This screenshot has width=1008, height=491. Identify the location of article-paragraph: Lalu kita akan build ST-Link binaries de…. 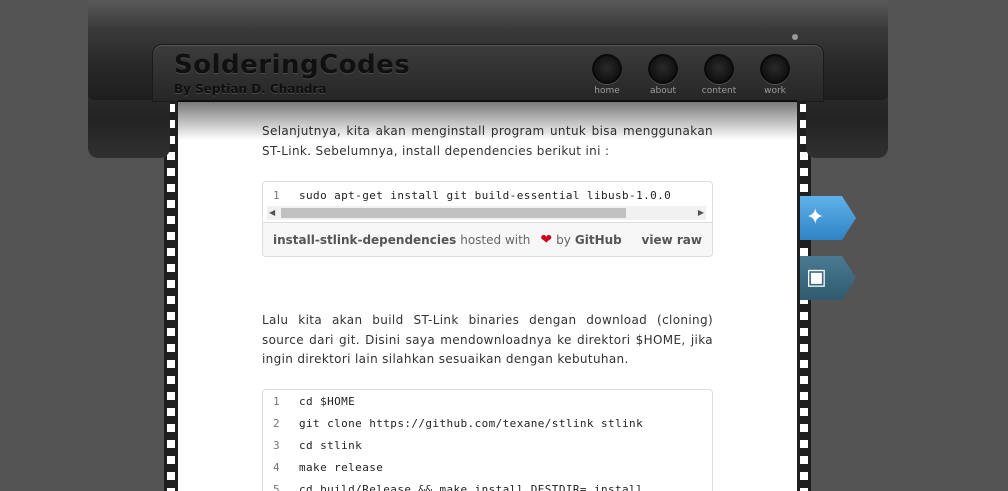
(487, 339).